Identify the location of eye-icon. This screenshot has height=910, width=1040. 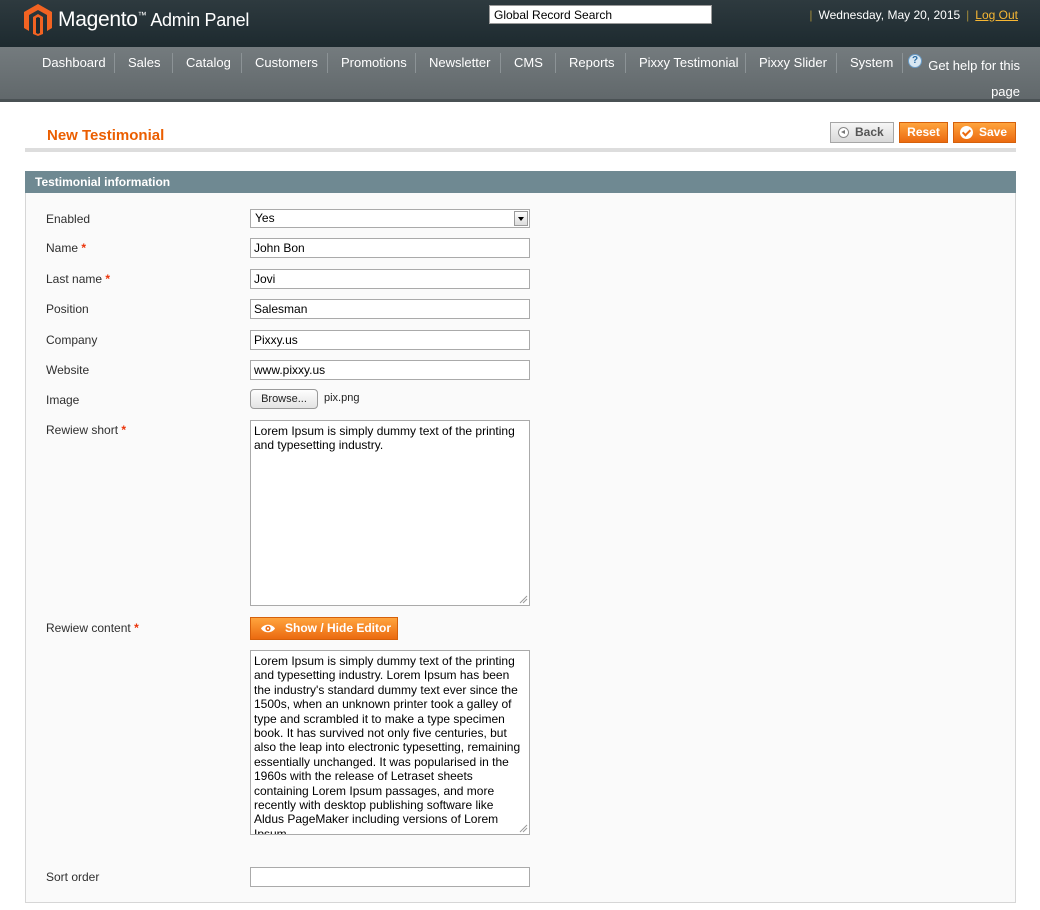
(268, 628).